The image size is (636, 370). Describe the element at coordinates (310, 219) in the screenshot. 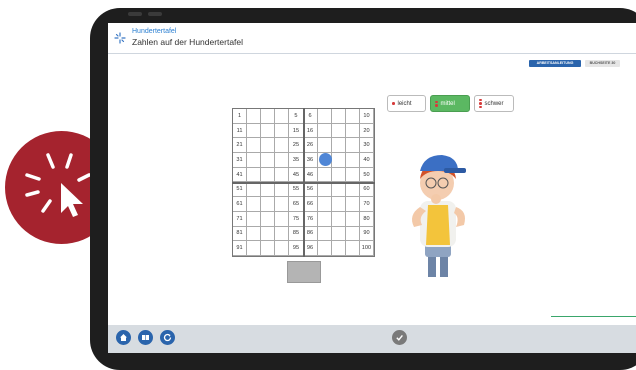

I see `grid-cell: 76` at that location.